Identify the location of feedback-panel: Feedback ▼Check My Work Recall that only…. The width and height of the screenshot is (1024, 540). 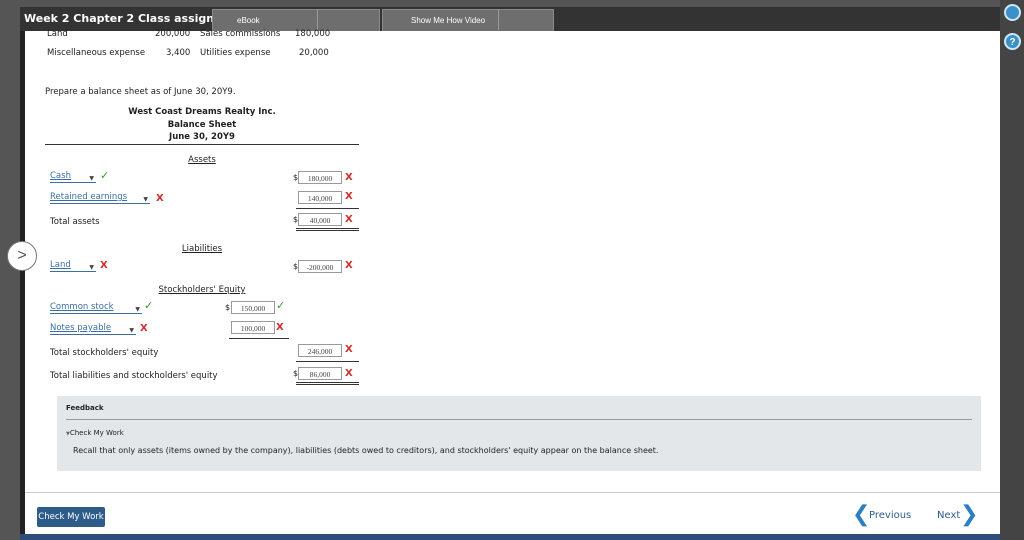
(519, 433).